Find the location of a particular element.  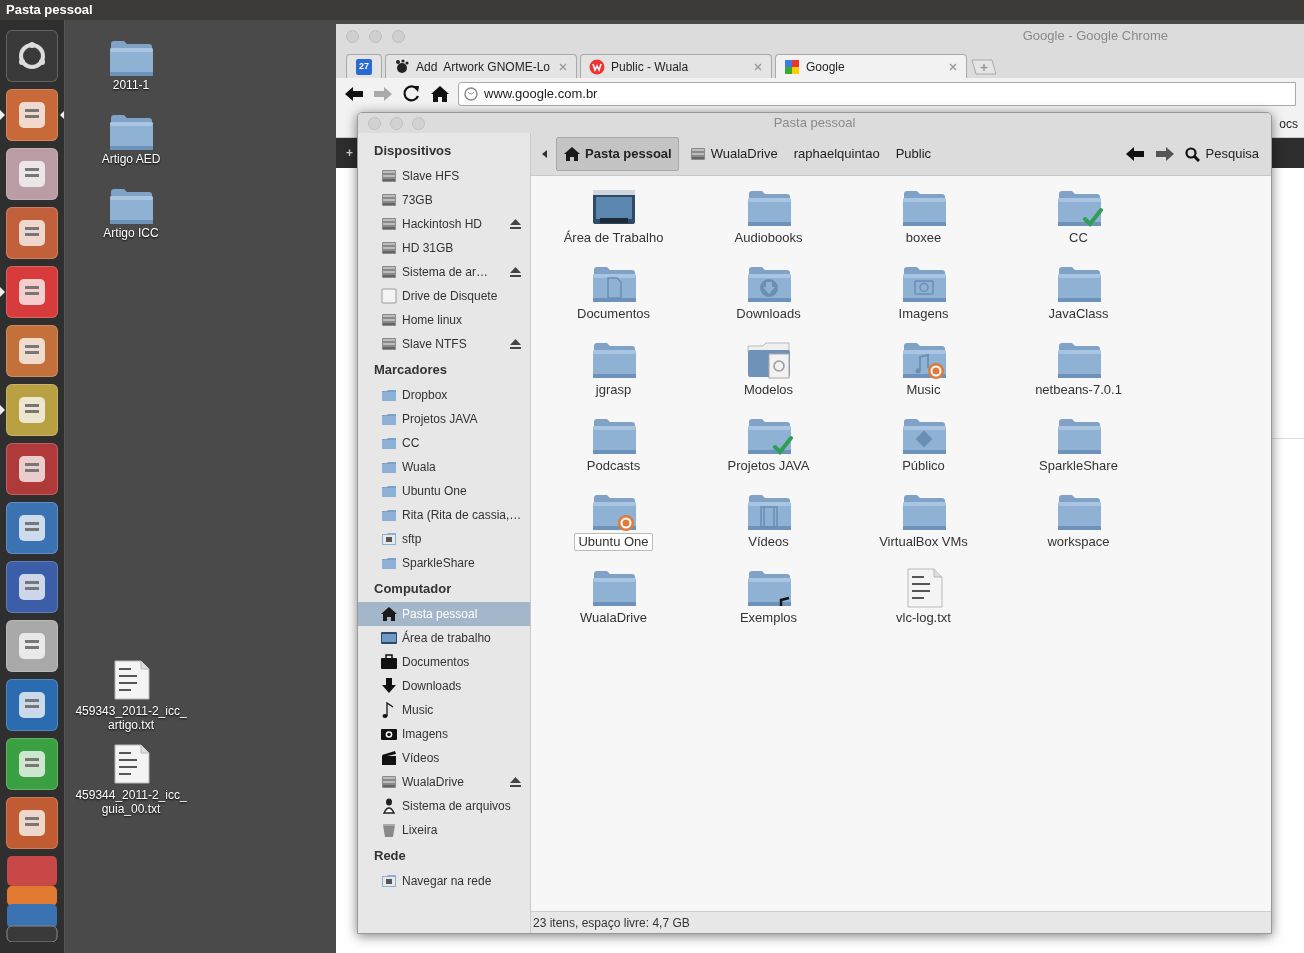

browser-tab: Public - Wuala is located at coordinates (676, 66).